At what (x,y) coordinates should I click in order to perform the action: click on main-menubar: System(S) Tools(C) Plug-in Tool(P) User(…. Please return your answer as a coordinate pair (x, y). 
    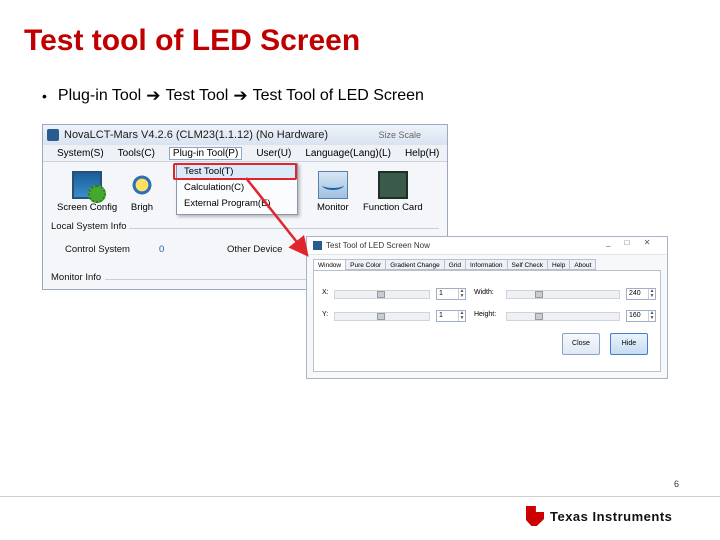
    Looking at the image, I should click on (245, 153).